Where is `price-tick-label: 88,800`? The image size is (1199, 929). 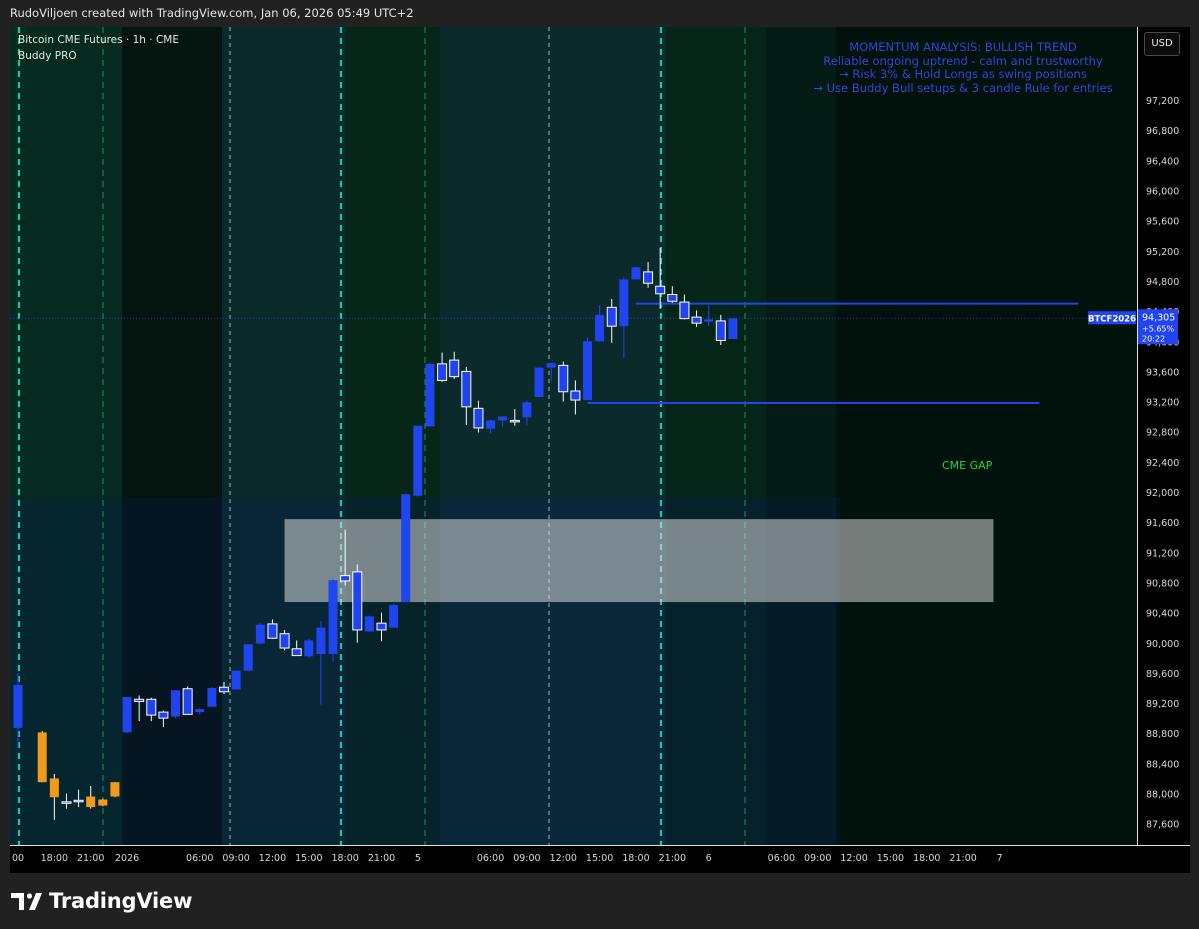
price-tick-label: 88,800 is located at coordinates (1162, 734).